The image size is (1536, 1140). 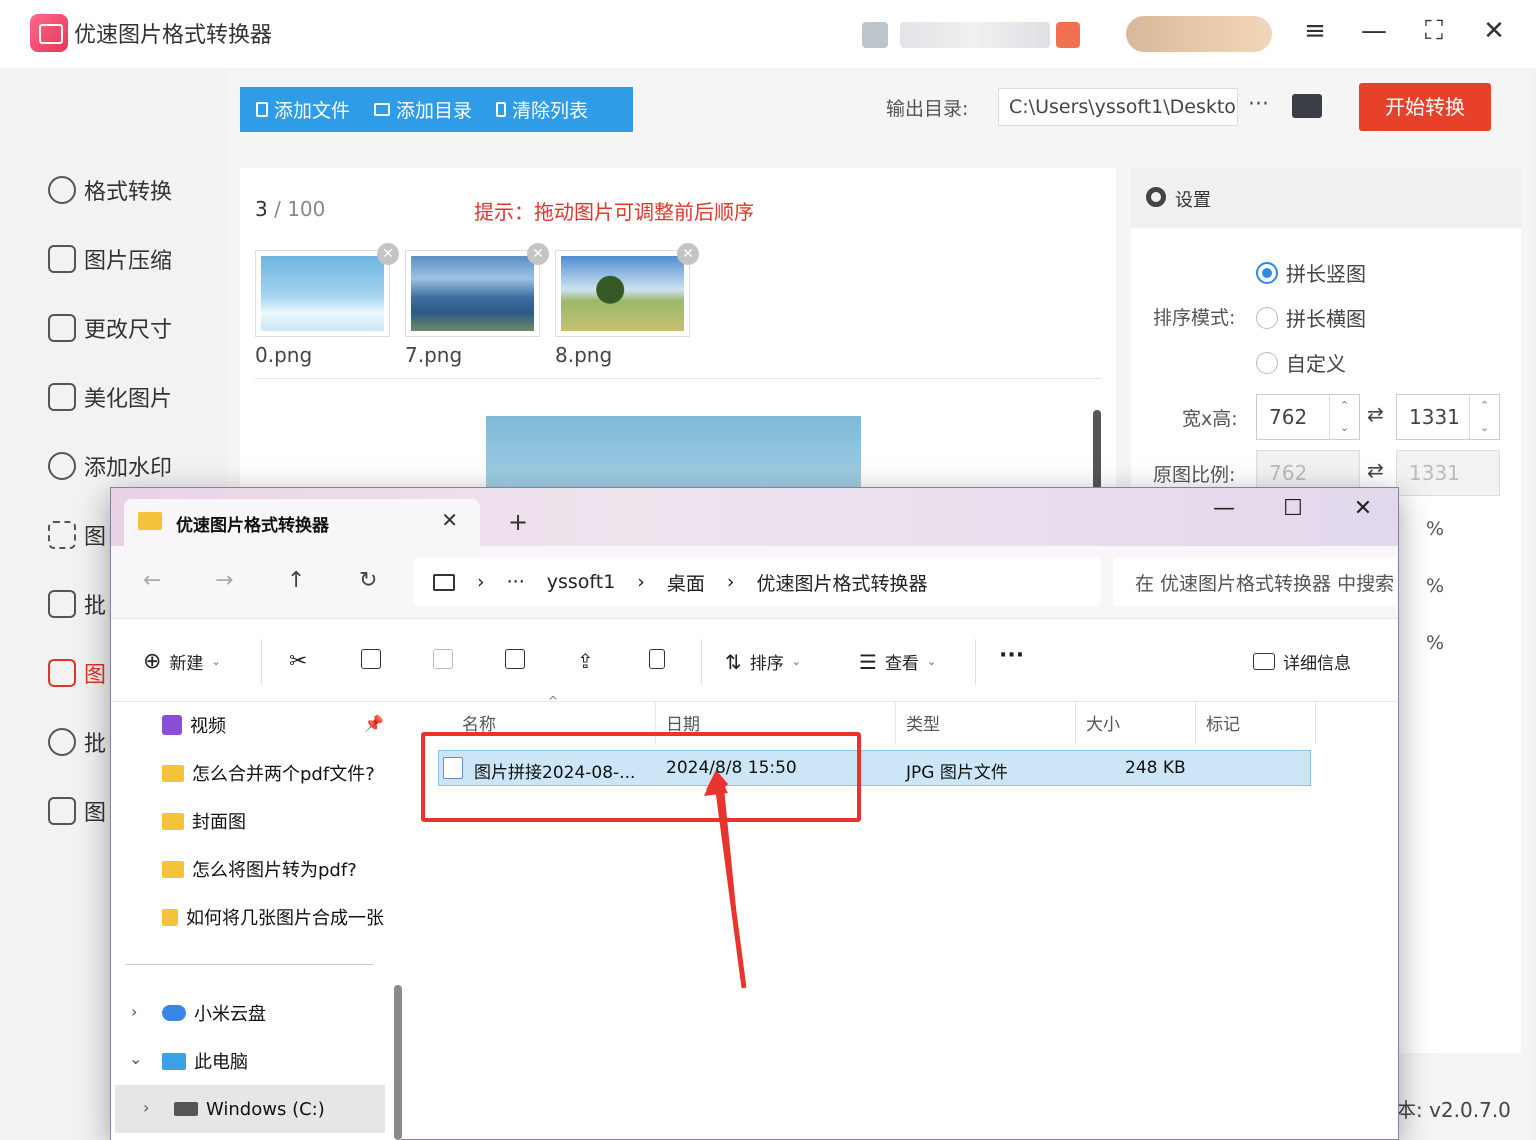 I want to click on nav-item-cloud: 小米云盘, so click(x=214, y=1013).